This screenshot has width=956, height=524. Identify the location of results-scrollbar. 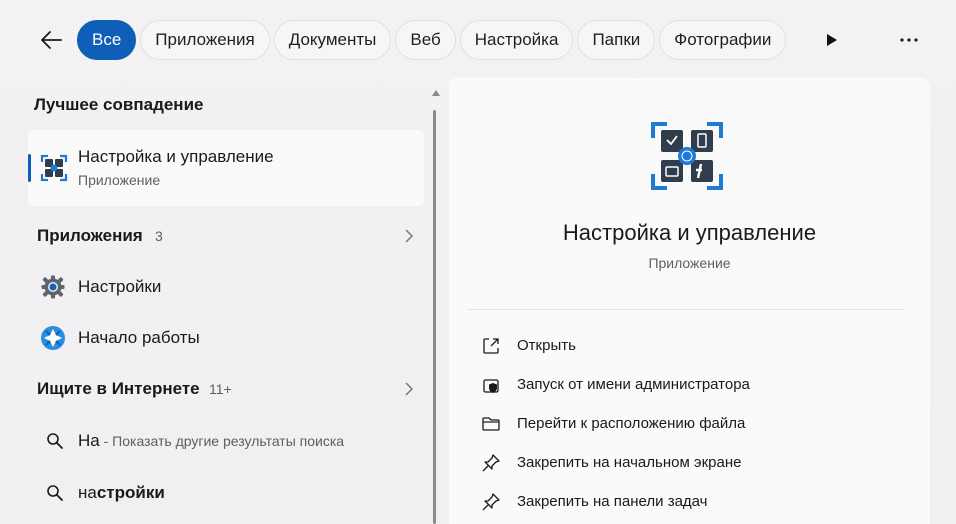
(436, 306).